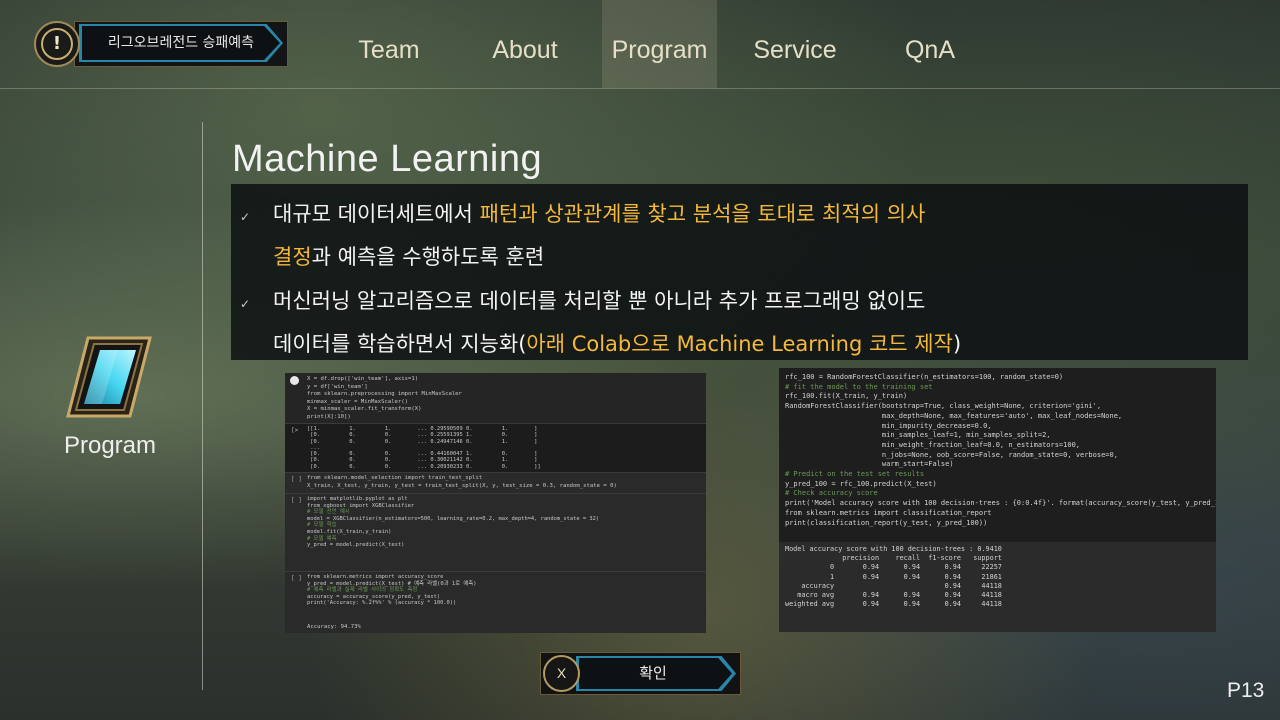  What do you see at coordinates (428, 257) in the screenshot?
I see `description-text: 과 예측을 수행하도록 훈련` at bounding box center [428, 257].